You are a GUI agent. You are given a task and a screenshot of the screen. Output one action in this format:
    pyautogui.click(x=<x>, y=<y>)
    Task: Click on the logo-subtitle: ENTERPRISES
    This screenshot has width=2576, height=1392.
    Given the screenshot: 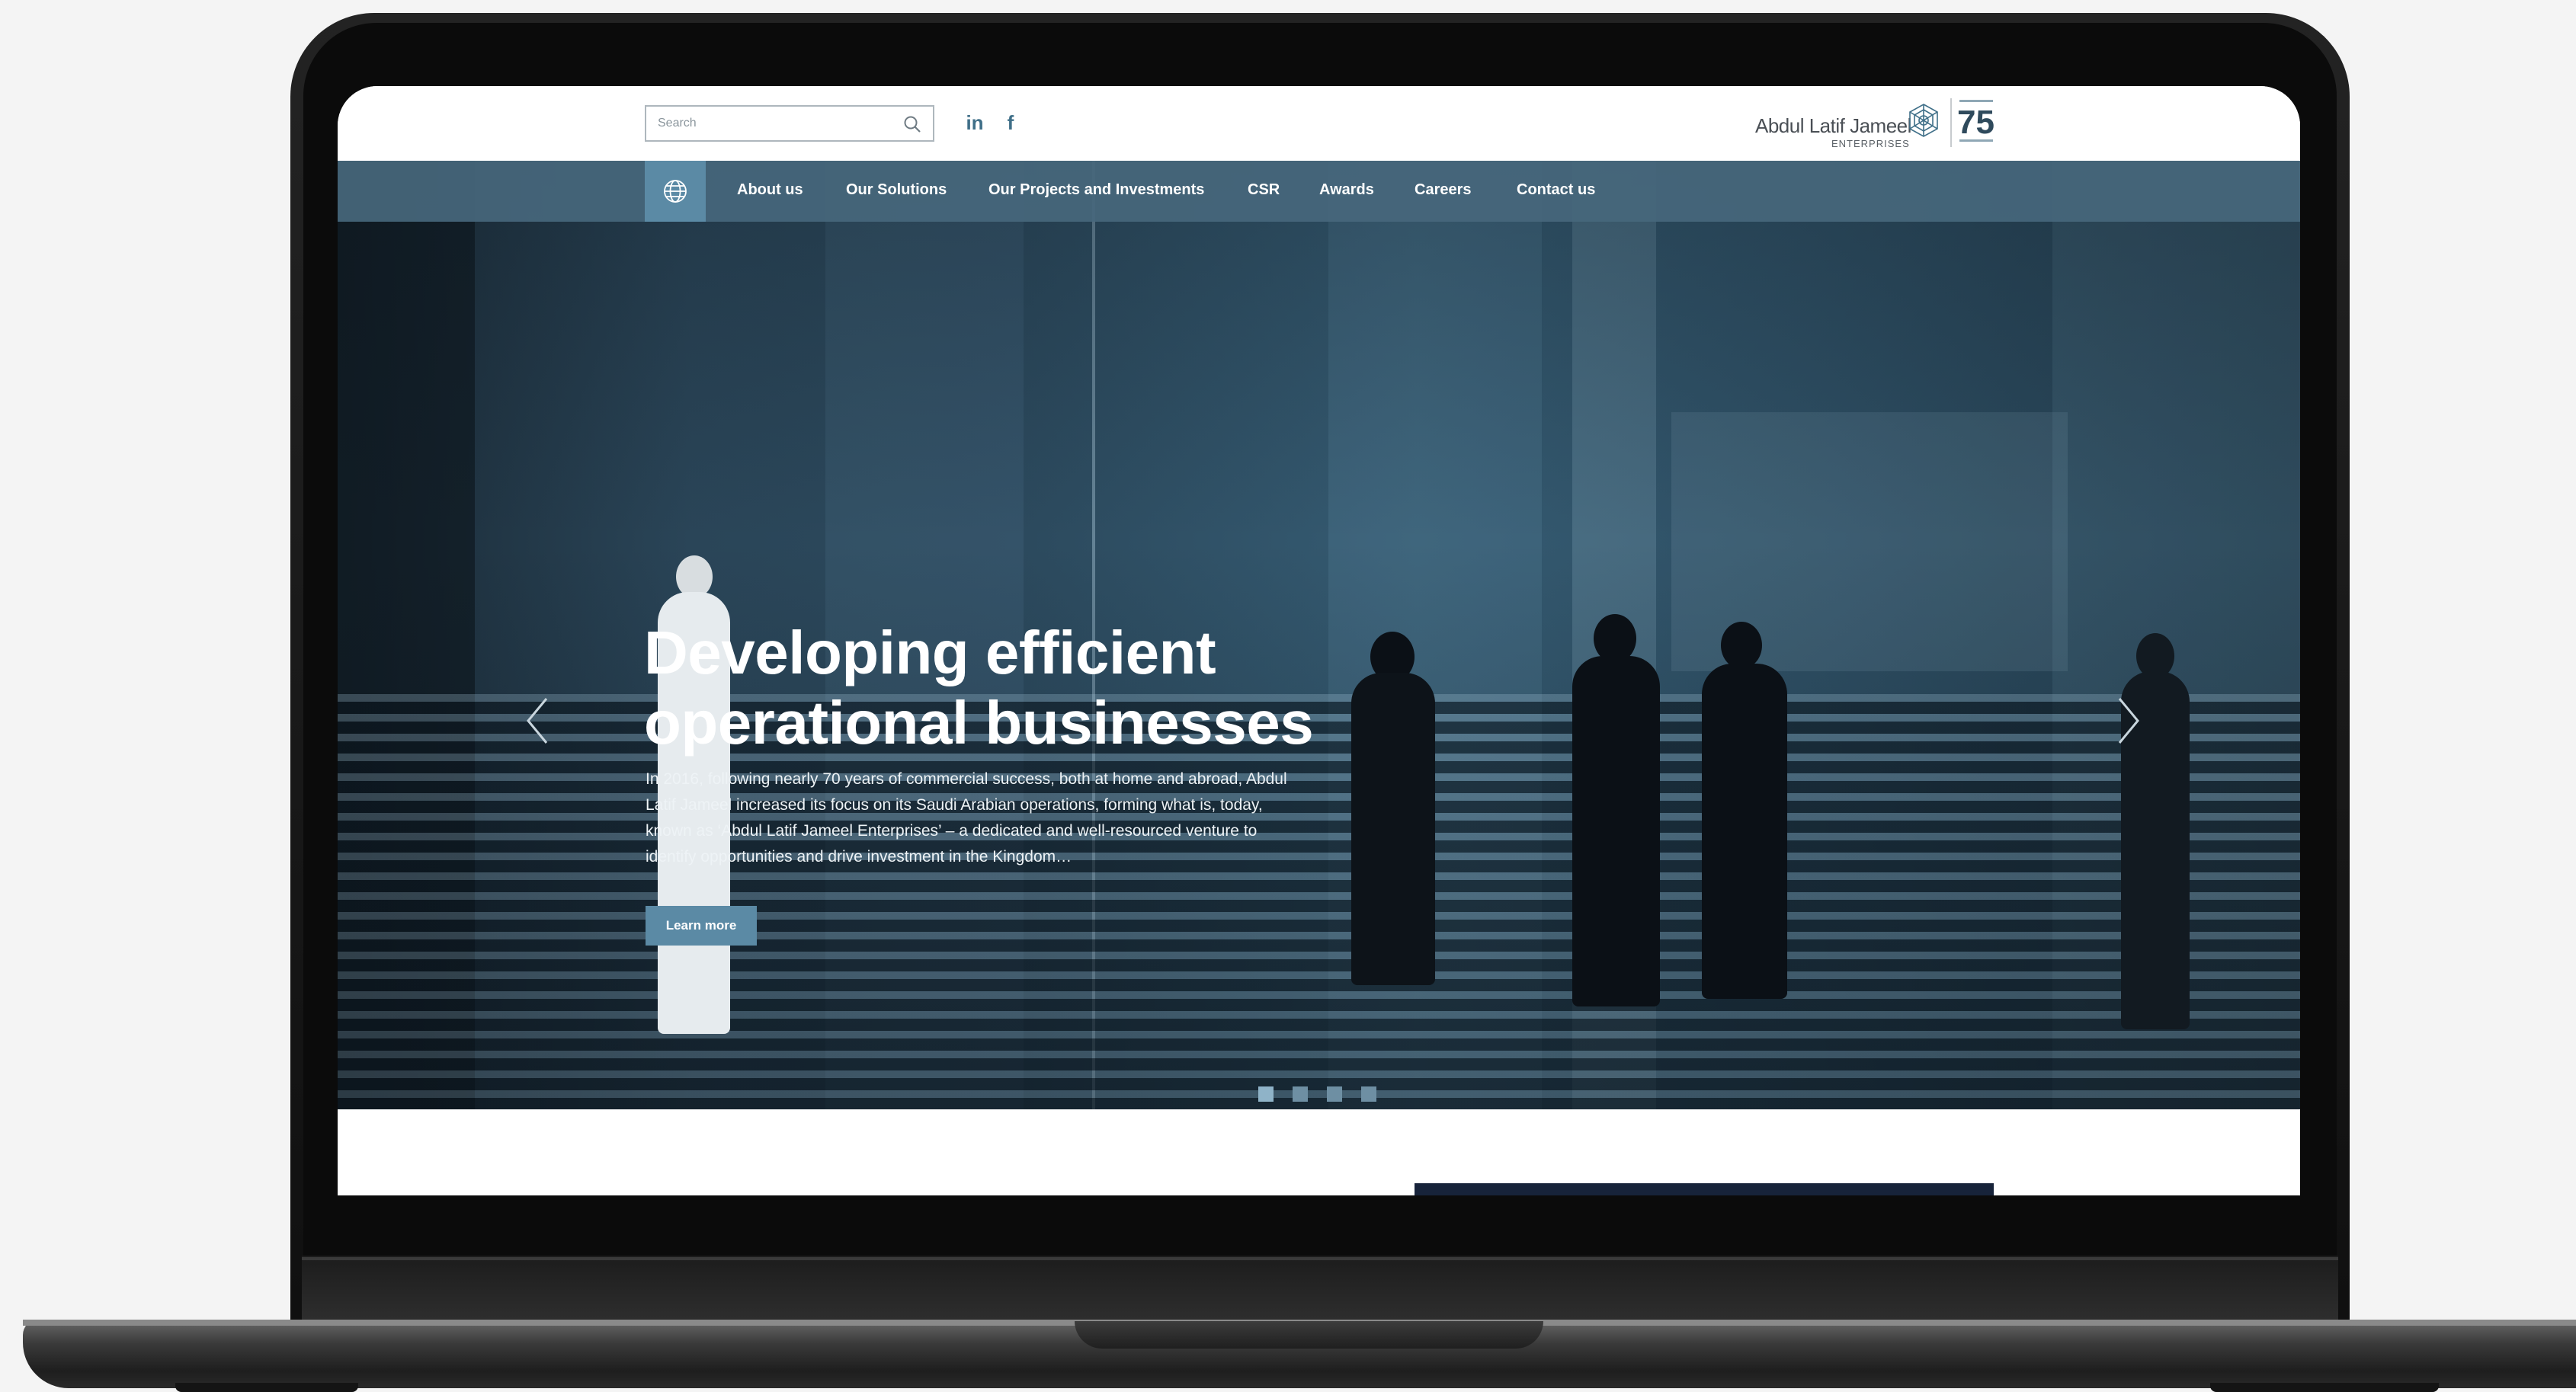 What is the action you would take?
    pyautogui.click(x=1870, y=143)
    